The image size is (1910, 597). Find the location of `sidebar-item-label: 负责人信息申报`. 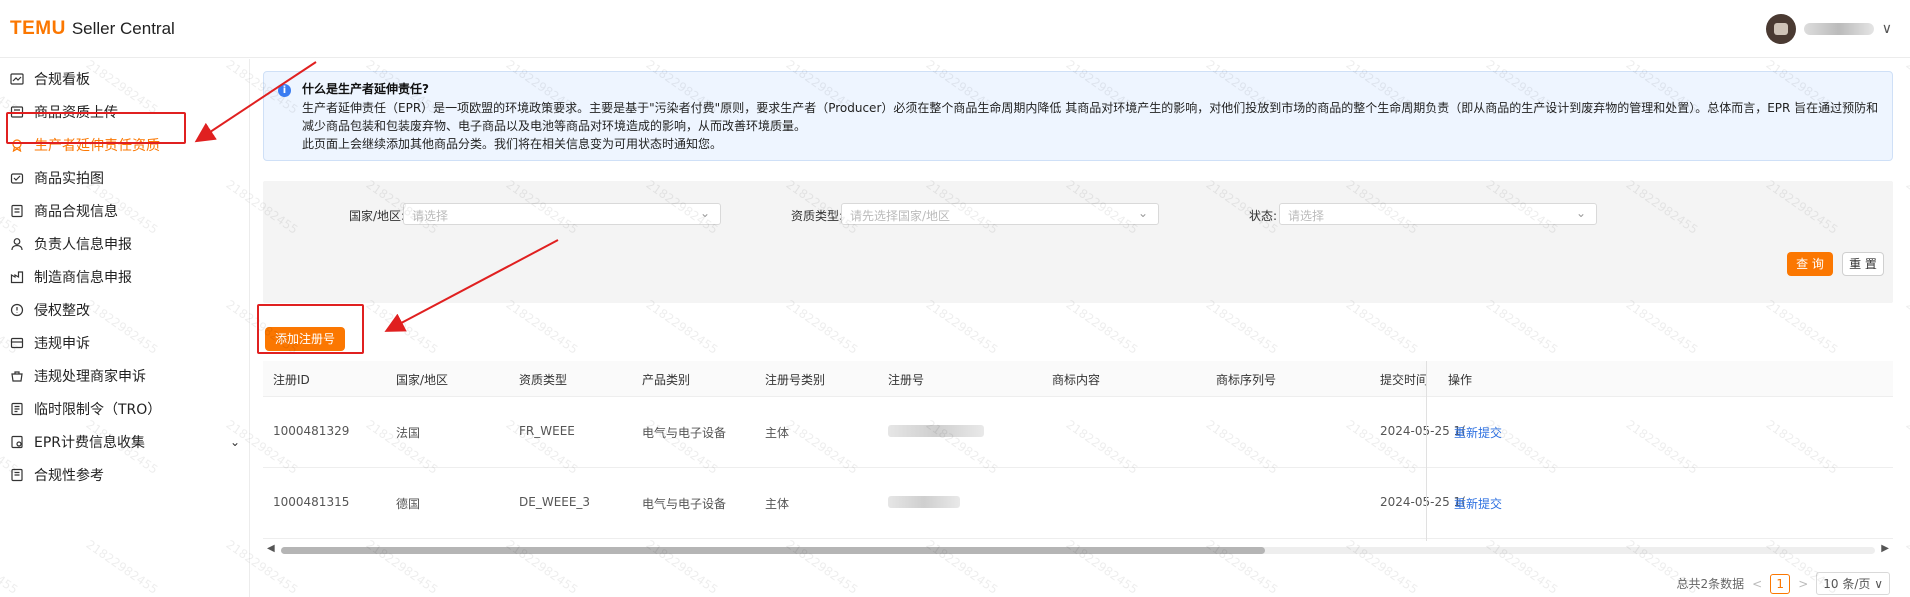

sidebar-item-label: 负责人信息申报 is located at coordinates (83, 245).